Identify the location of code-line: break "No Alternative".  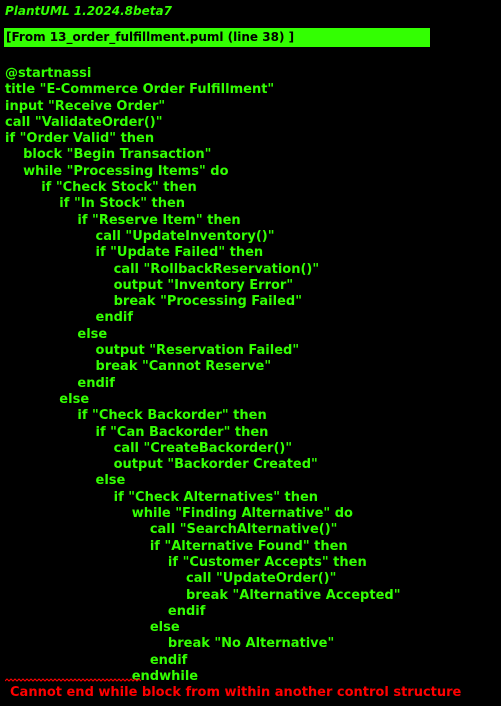
(170, 644).